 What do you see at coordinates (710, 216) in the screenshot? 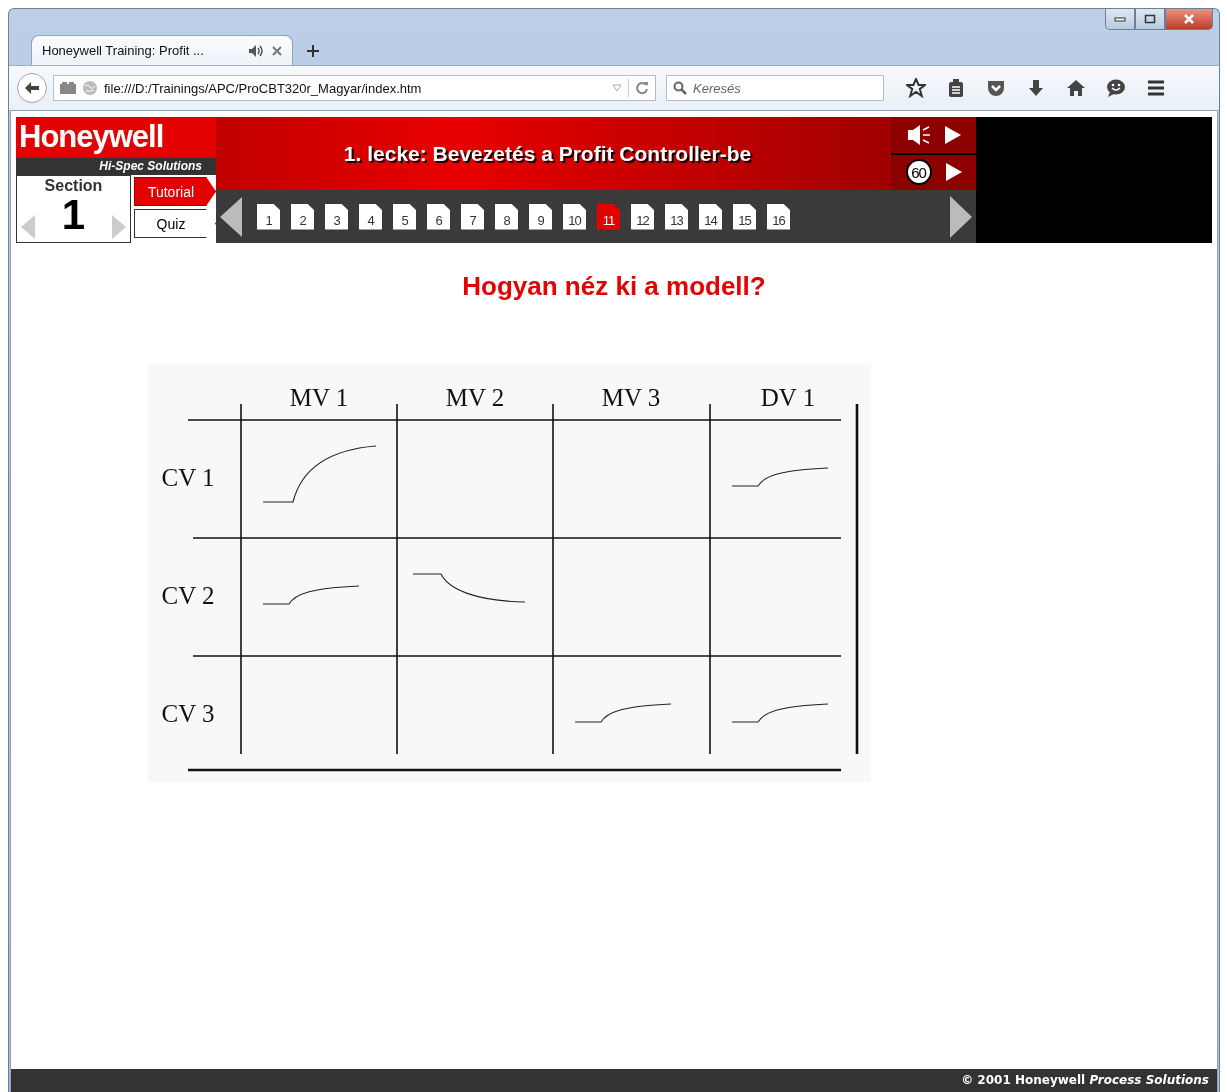
I see `page-button: 14` at bounding box center [710, 216].